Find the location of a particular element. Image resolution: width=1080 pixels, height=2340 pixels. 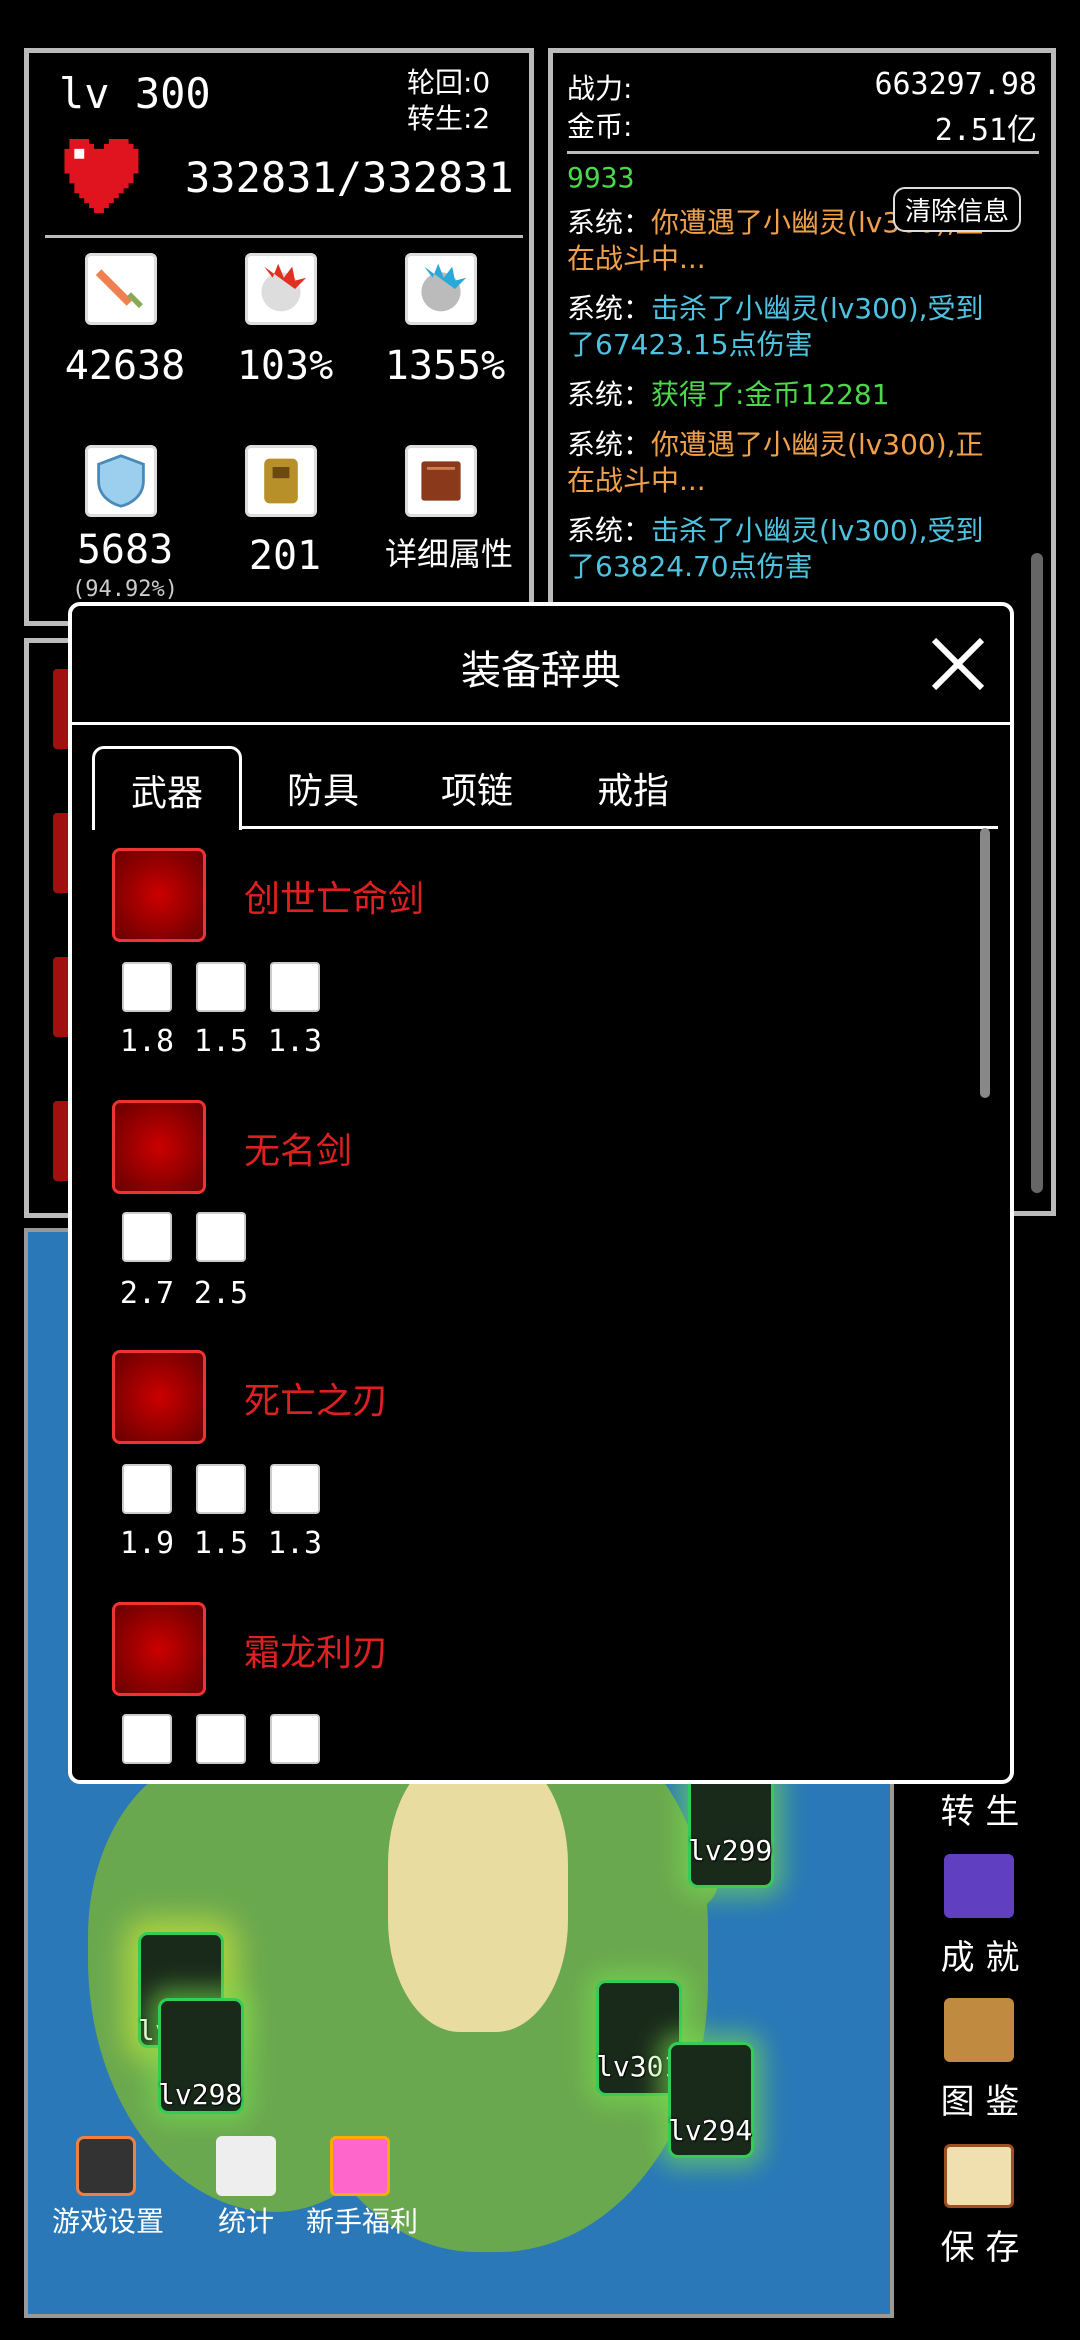

log-scrollbar is located at coordinates (1037, 873).